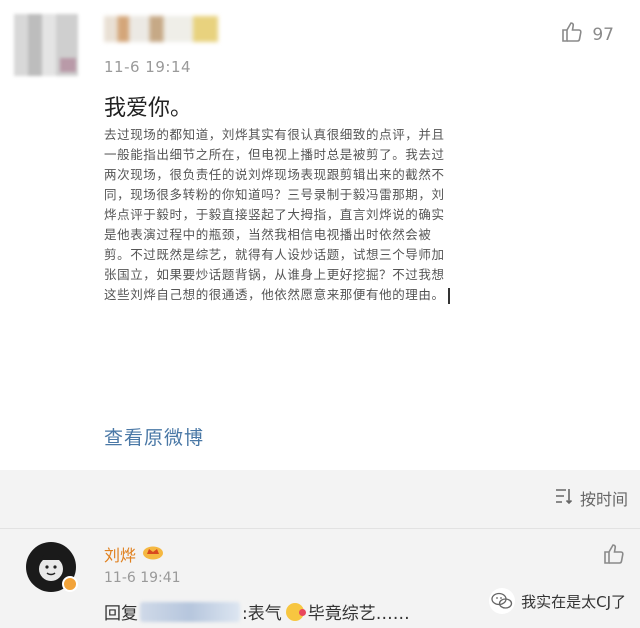  I want to click on commenter-name-row: 刘烨, so click(134, 554).